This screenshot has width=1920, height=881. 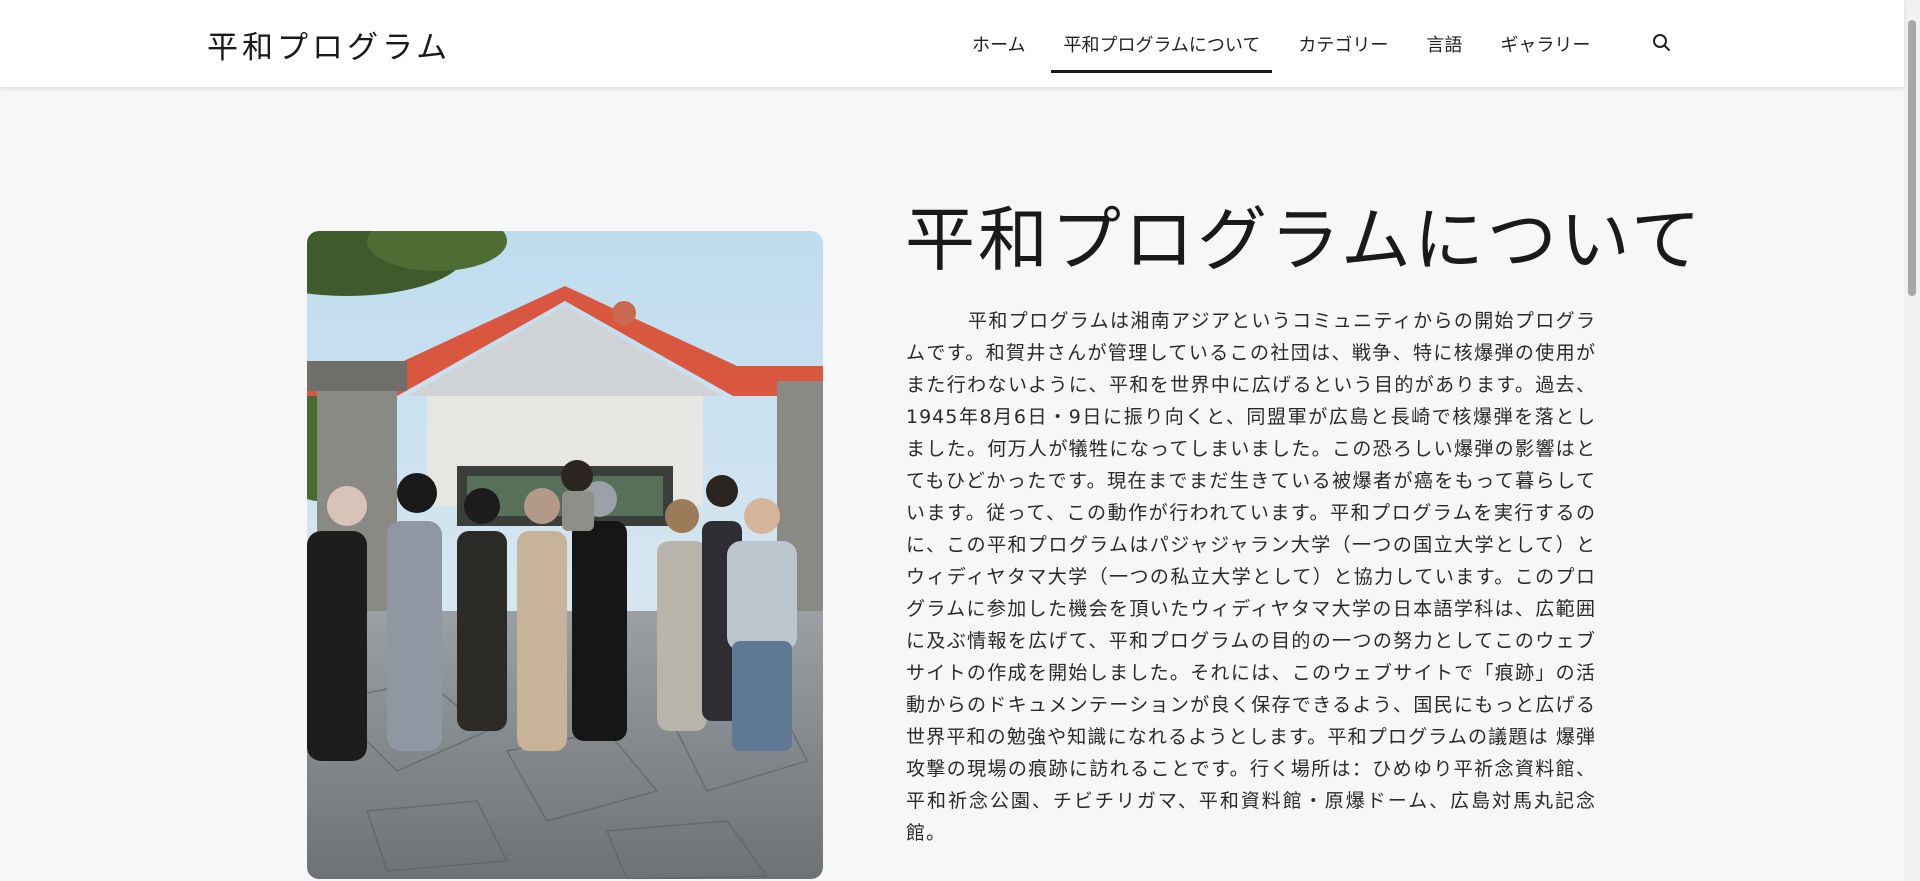 I want to click on site-header: 平和プログラム ホーム 平和プログラムについて カテゴリー 言語 ギャラリー, so click(x=952, y=43).